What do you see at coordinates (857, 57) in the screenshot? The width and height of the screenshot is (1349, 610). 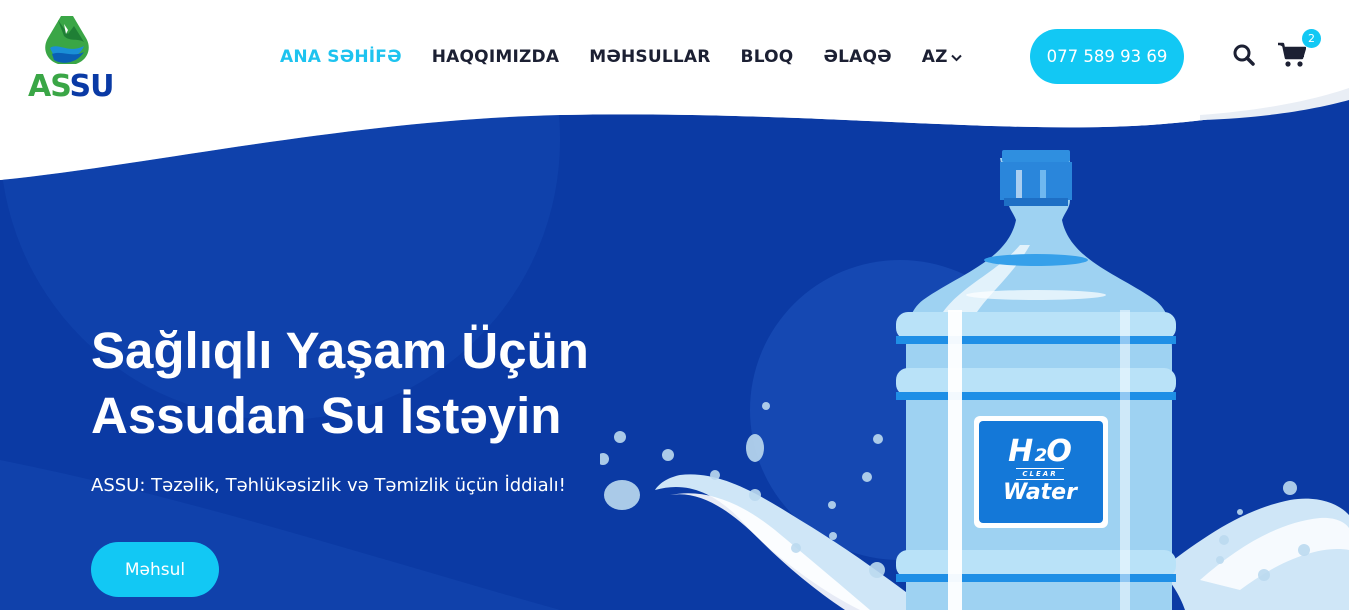 I see `nav-item-contact: ƏLAQƏ` at bounding box center [857, 57].